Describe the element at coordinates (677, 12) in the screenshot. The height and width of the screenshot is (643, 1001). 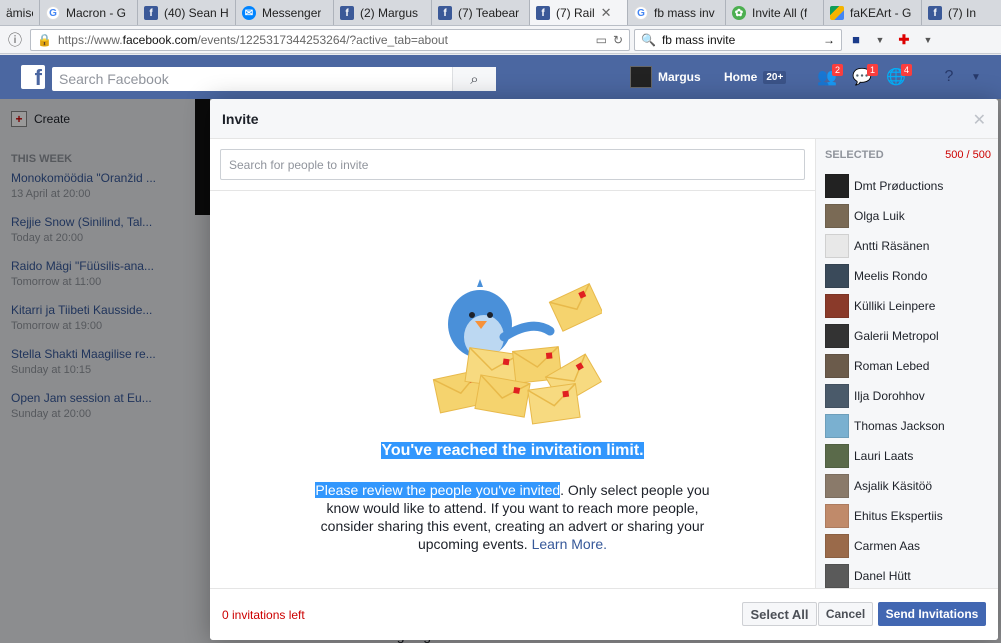
I see `browser-tab: Gfb mass inv` at that location.